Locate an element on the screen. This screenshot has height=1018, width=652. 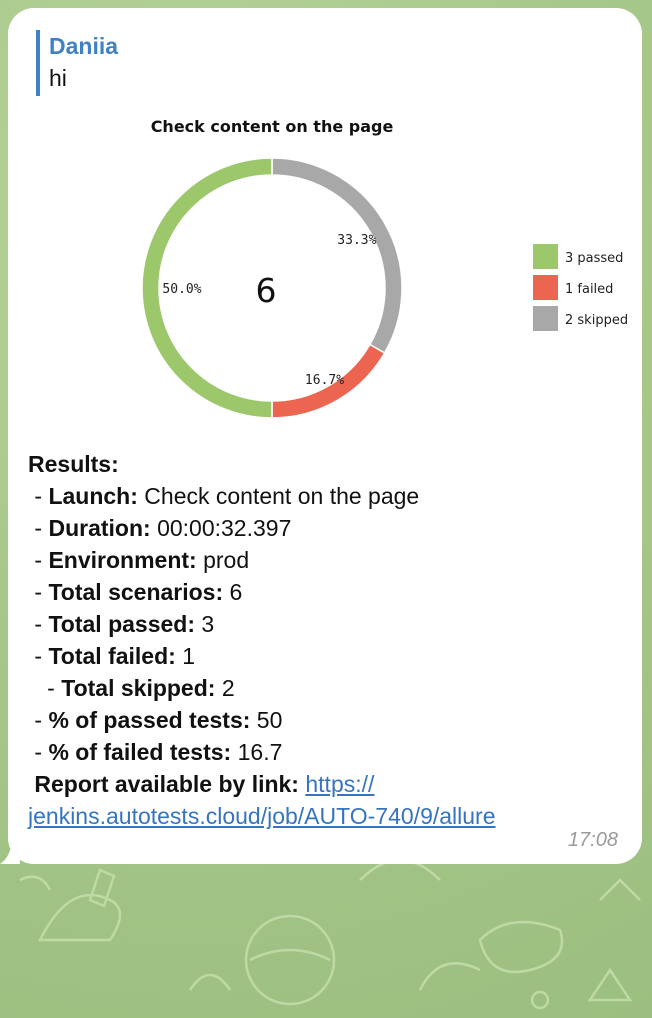
duration-label: Duration: is located at coordinates (99, 528).